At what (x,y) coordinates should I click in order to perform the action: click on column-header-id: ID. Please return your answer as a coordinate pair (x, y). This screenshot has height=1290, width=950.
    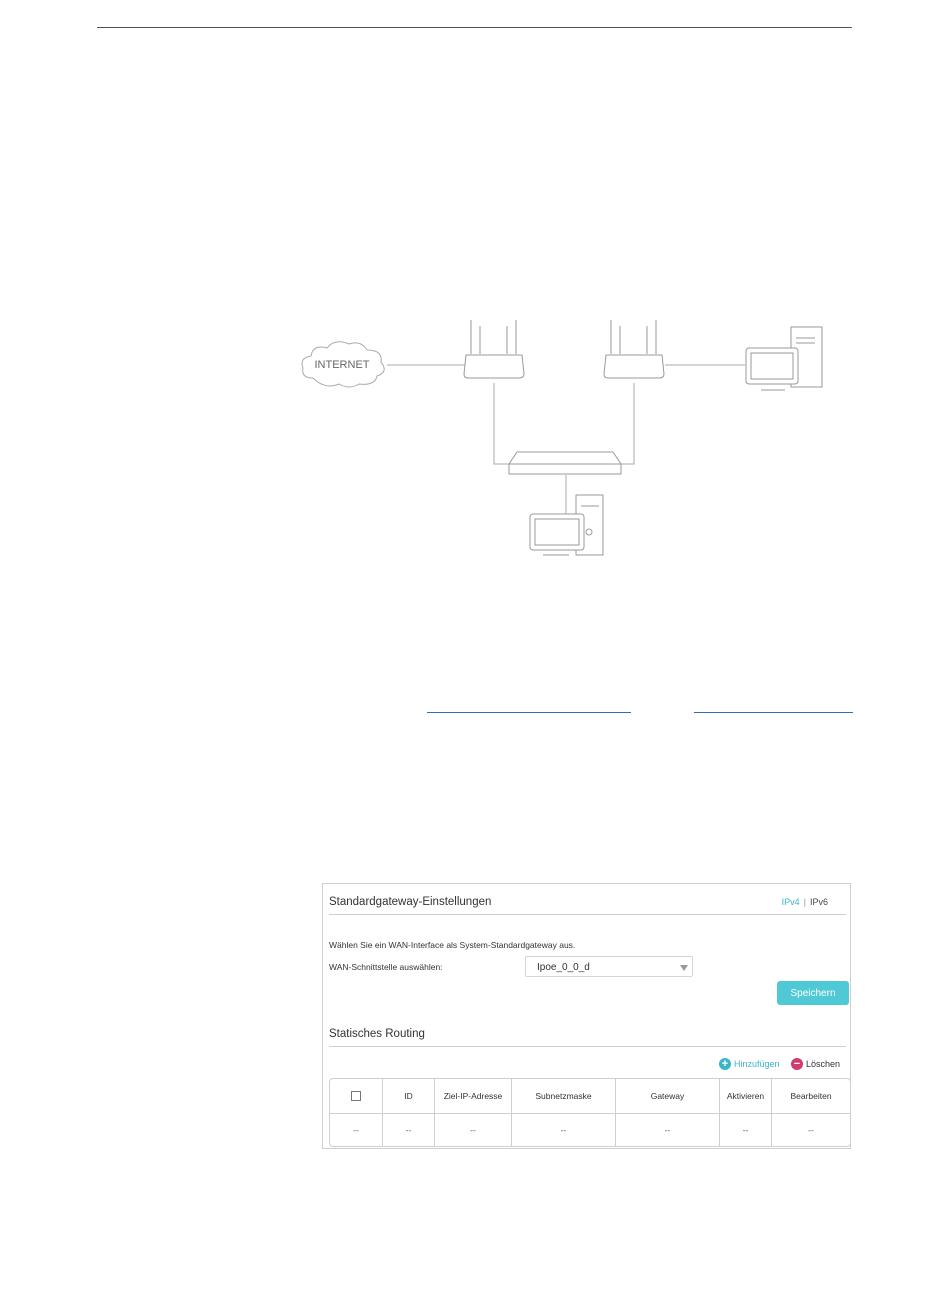
    Looking at the image, I should click on (408, 1096).